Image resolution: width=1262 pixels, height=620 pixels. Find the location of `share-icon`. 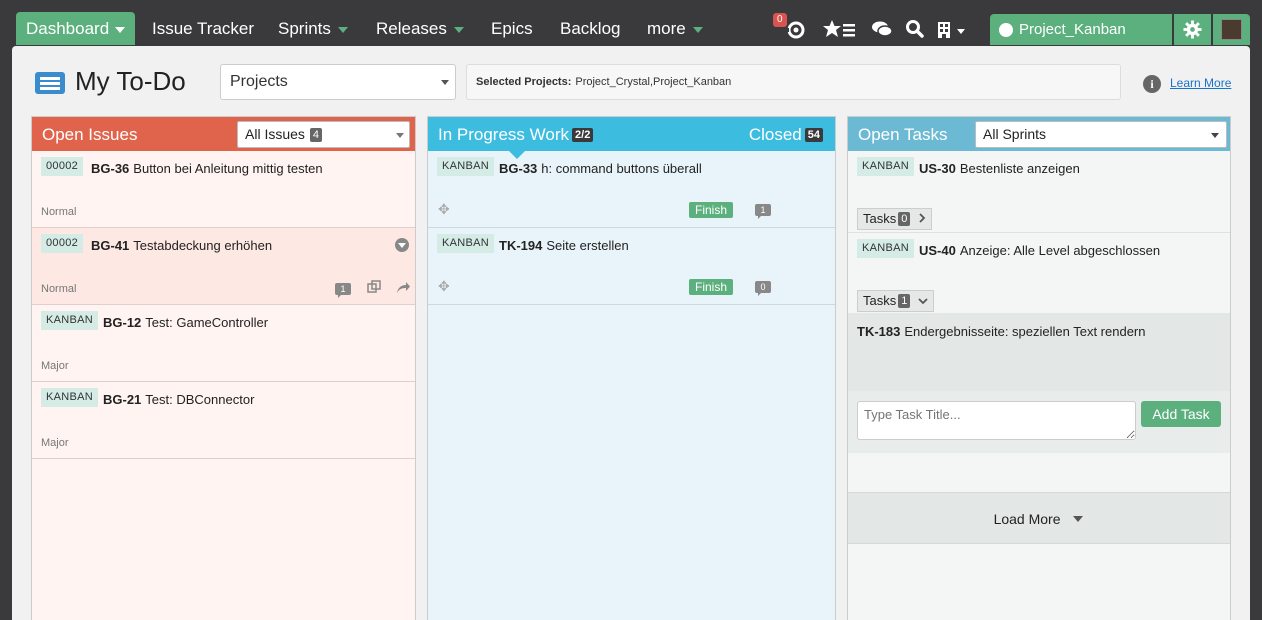

share-icon is located at coordinates (403, 287).